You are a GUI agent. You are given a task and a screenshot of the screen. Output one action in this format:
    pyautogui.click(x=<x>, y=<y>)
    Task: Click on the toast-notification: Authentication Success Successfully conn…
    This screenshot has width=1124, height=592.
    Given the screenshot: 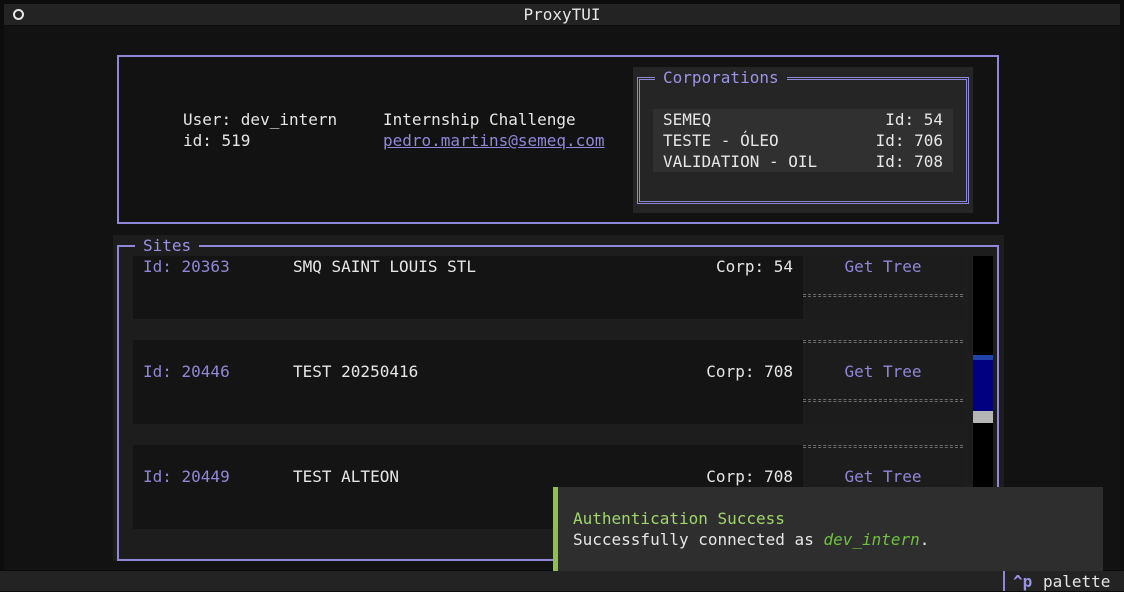 What is the action you would take?
    pyautogui.click(x=828, y=529)
    